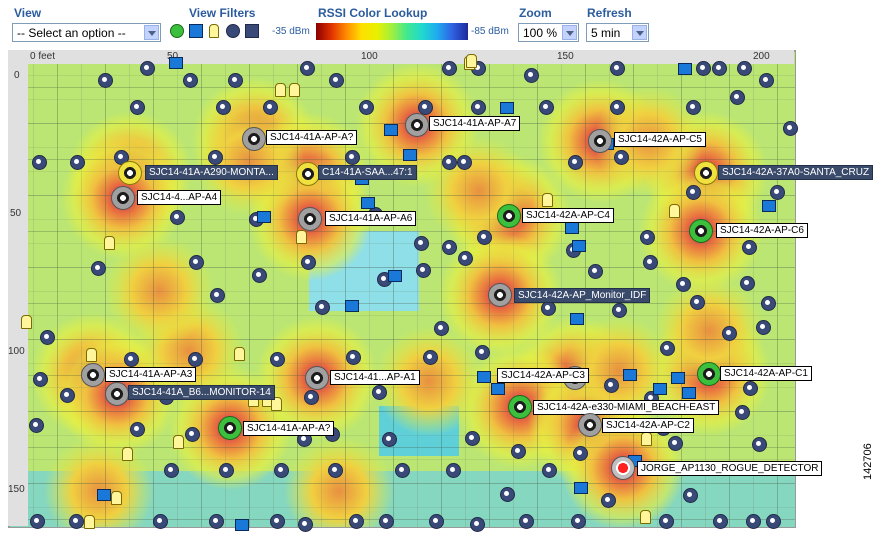  What do you see at coordinates (796, 172) in the screenshot?
I see `access-point-label: SJC14-42A-37A0-SANTA_CRUZ` at bounding box center [796, 172].